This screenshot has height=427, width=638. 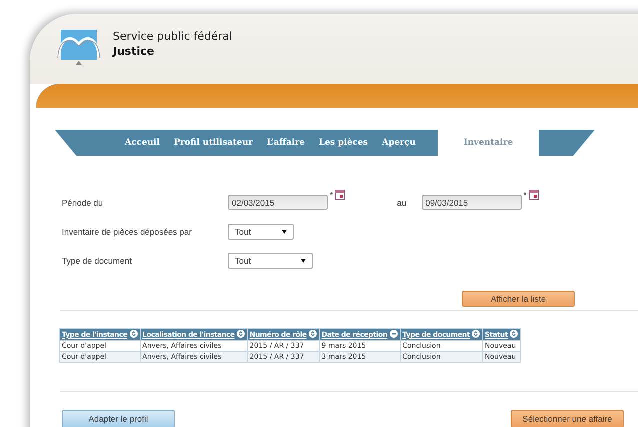 I want to click on show-list-button: Afficher la liste, so click(x=518, y=299).